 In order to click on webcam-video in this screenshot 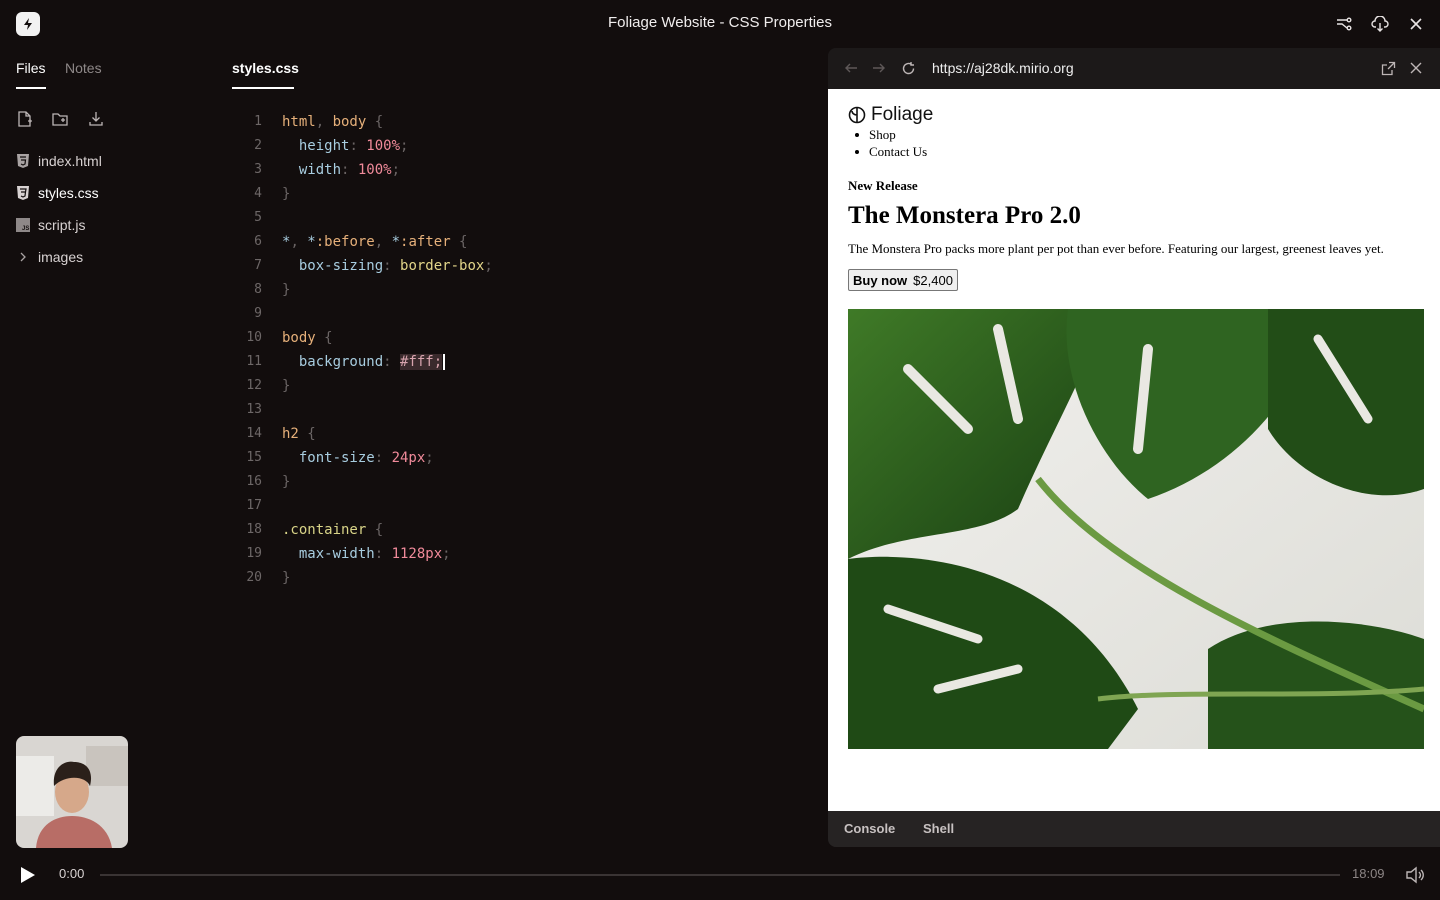, I will do `click(72, 792)`.